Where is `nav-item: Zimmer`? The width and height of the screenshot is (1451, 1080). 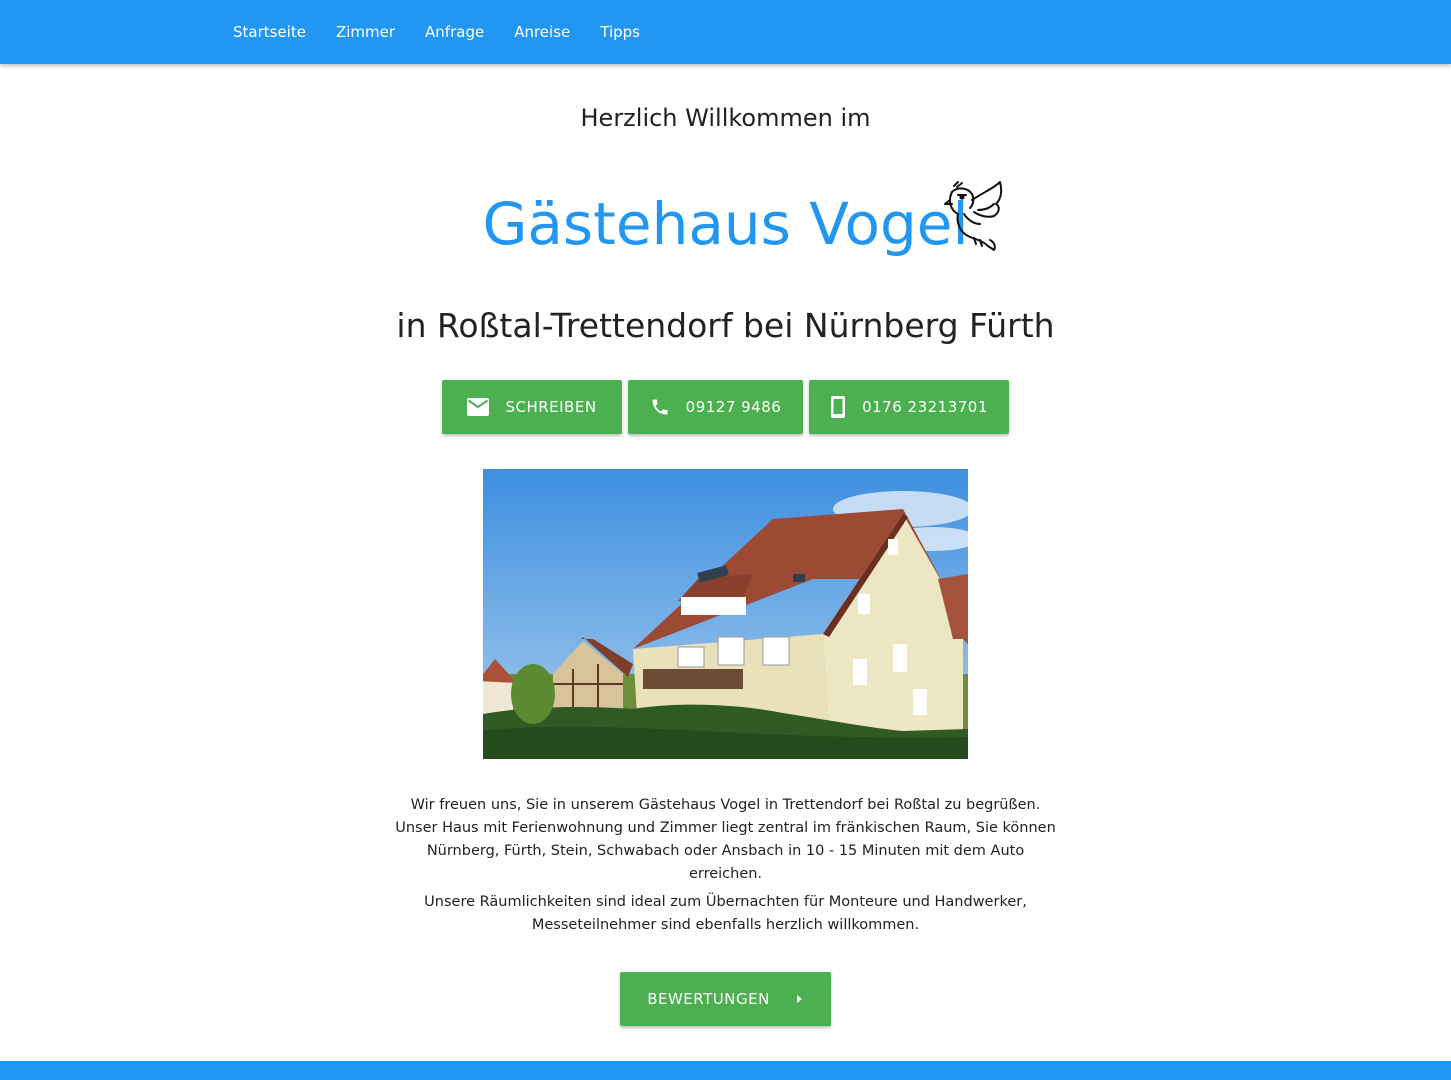 nav-item: Zimmer is located at coordinates (365, 32).